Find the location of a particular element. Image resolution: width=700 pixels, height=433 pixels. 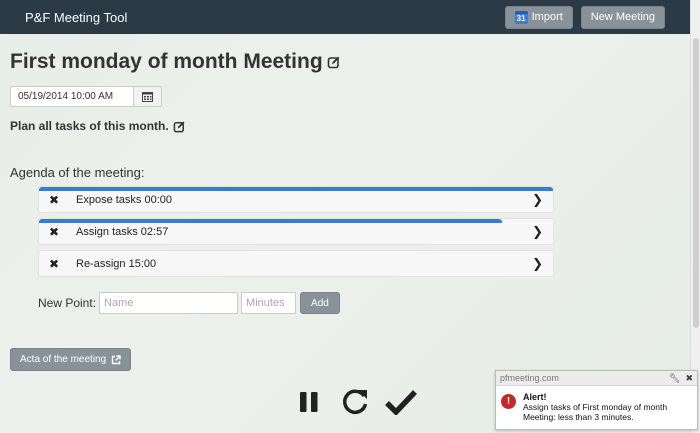

date-input: 05/19/2014 10:00 AM is located at coordinates (72, 96).